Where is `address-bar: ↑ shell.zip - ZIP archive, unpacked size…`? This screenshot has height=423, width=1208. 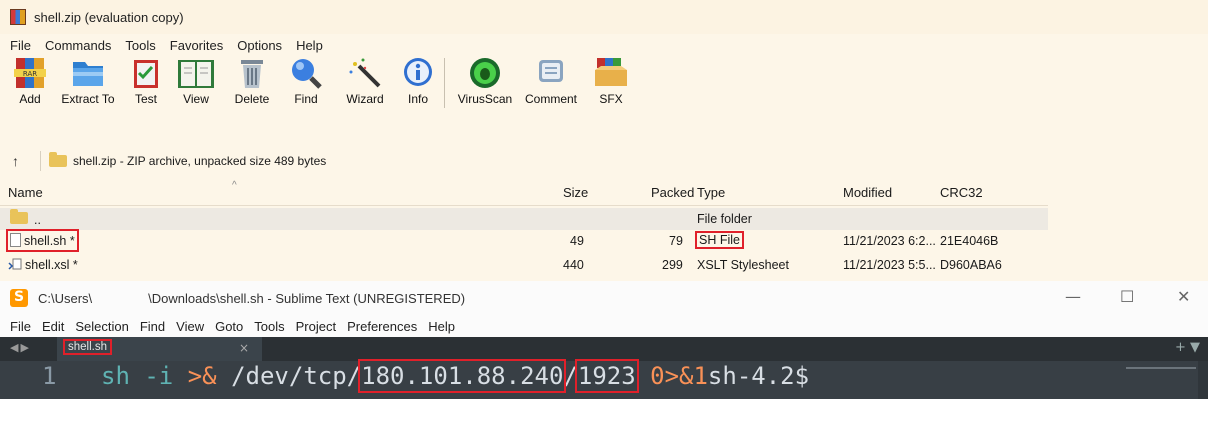
address-bar: ↑ shell.zip - ZIP archive, unpacked size… is located at coordinates (163, 161).